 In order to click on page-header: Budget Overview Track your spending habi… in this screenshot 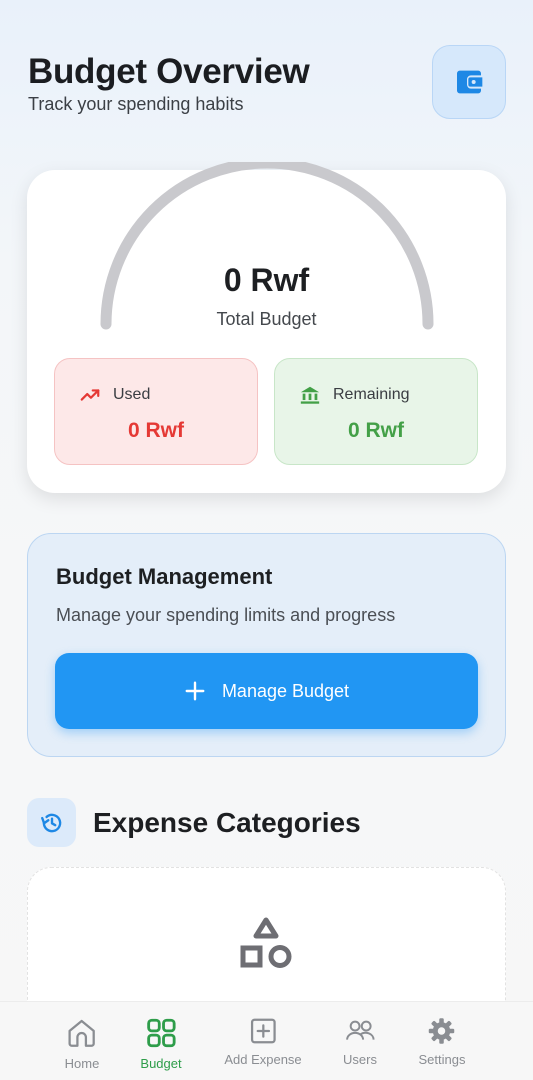, I will do `click(169, 83)`.